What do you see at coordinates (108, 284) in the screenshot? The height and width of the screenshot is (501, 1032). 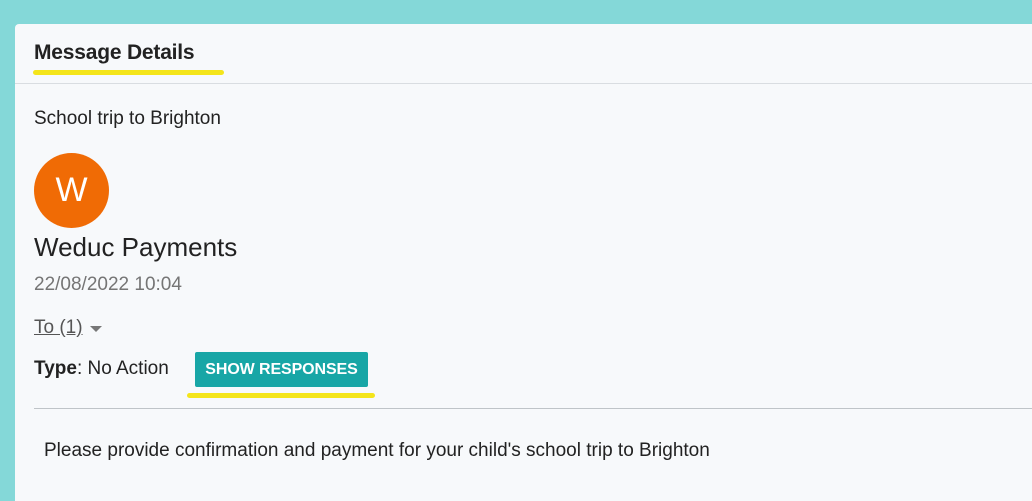 I see `message-timestamp: 22/08/2022 10:04` at bounding box center [108, 284].